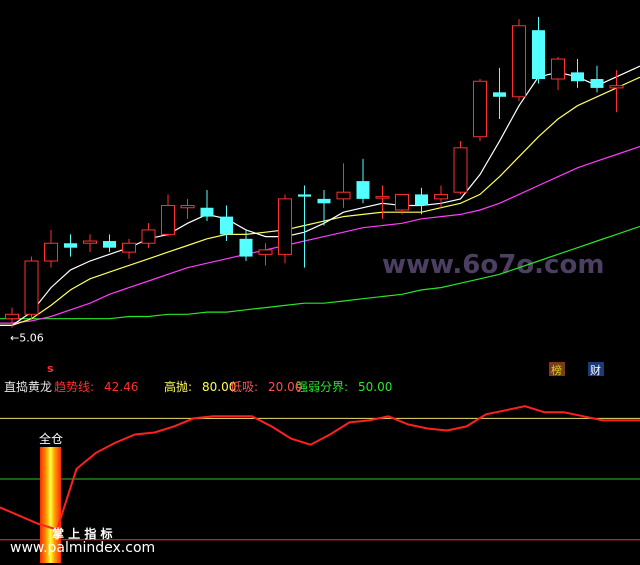 Image resolution: width=640 pixels, height=565 pixels. Describe the element at coordinates (595, 370) in the screenshot. I see `badge-text: 财` at that location.